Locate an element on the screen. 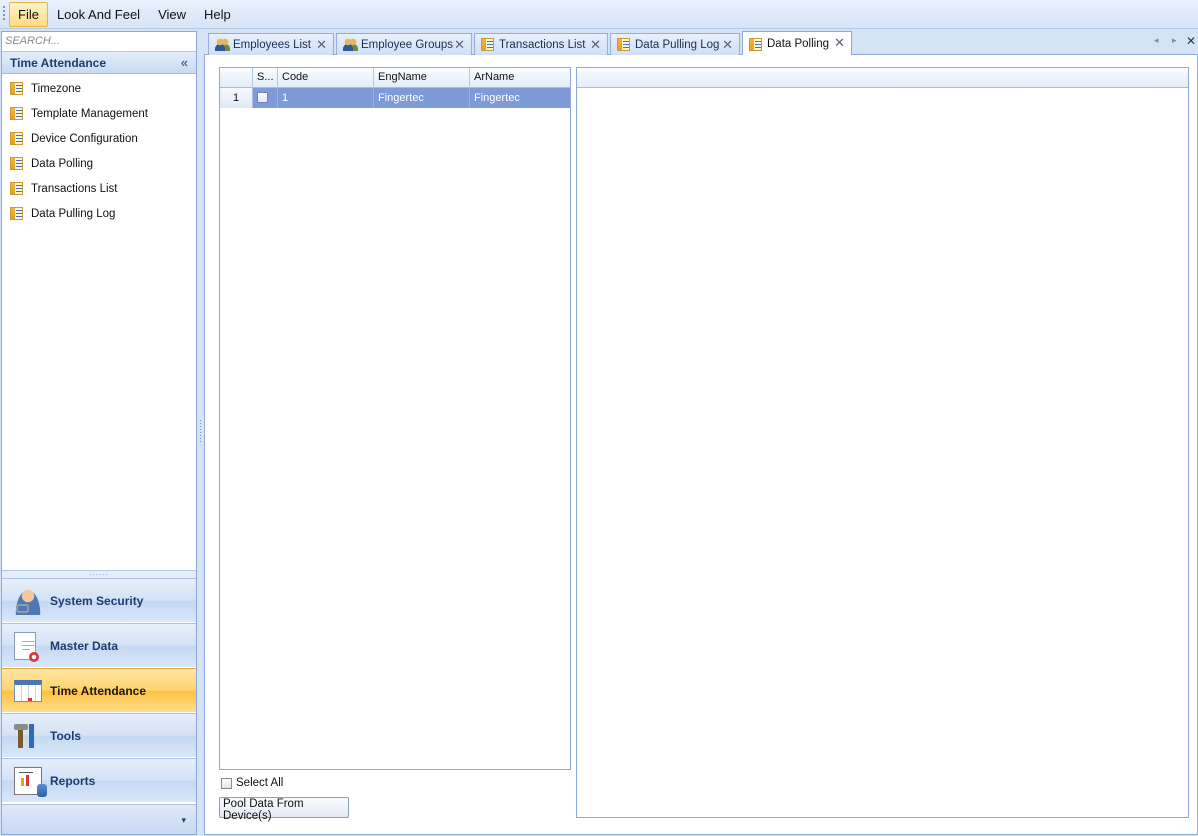  nav-item-device-configuration: Device Configuration is located at coordinates (99, 138).